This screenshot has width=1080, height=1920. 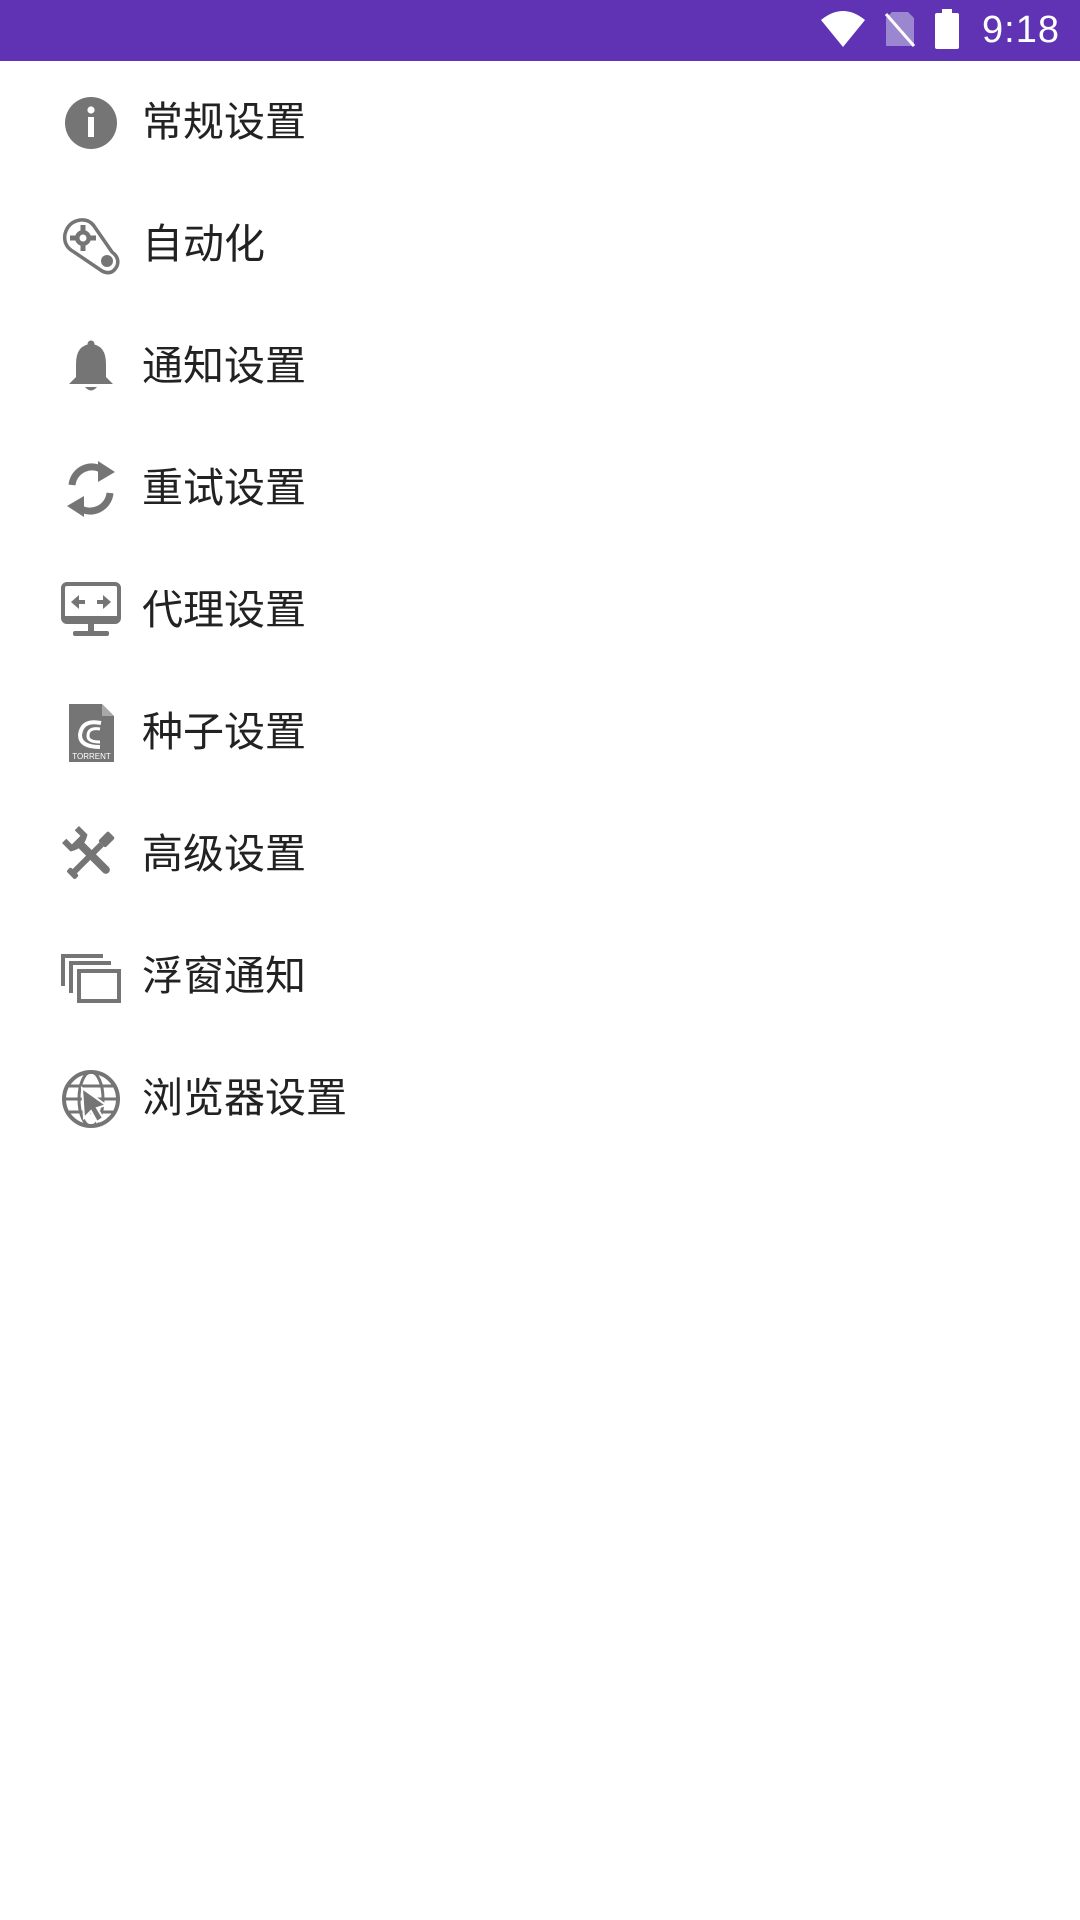 I want to click on menu-item-label: 浮窗通知, so click(x=224, y=976).